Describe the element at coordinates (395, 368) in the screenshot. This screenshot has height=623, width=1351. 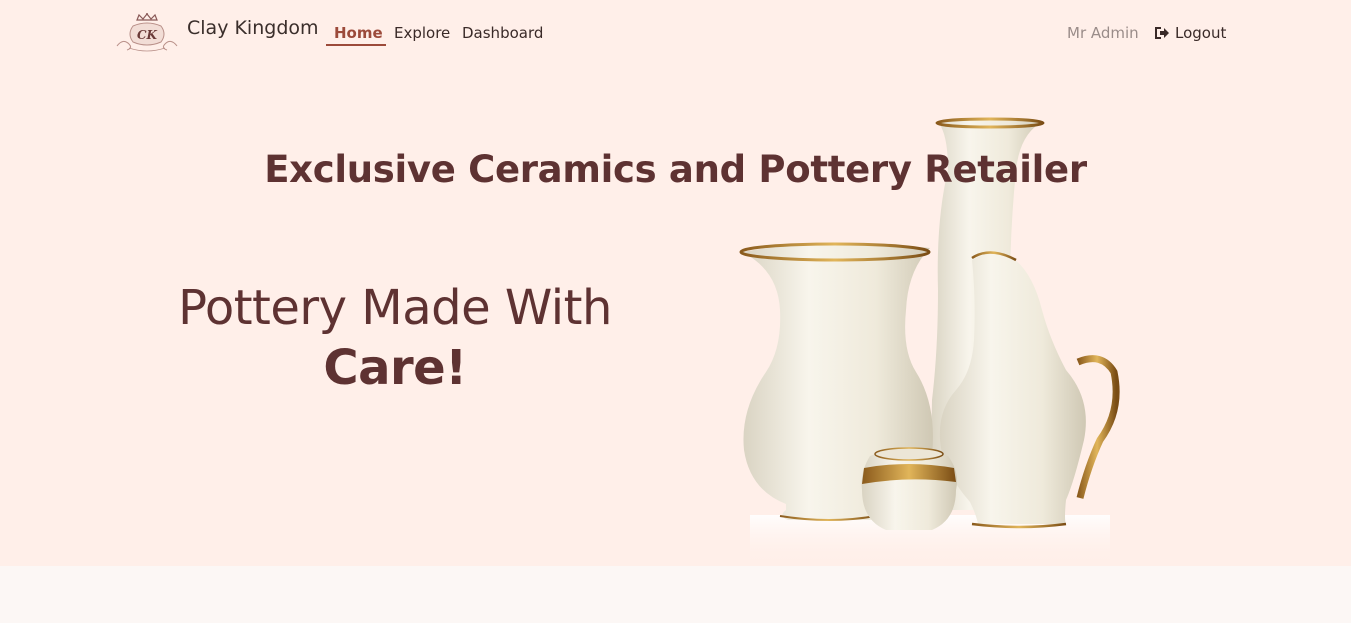
I see `headline-line-2: Care!` at that location.